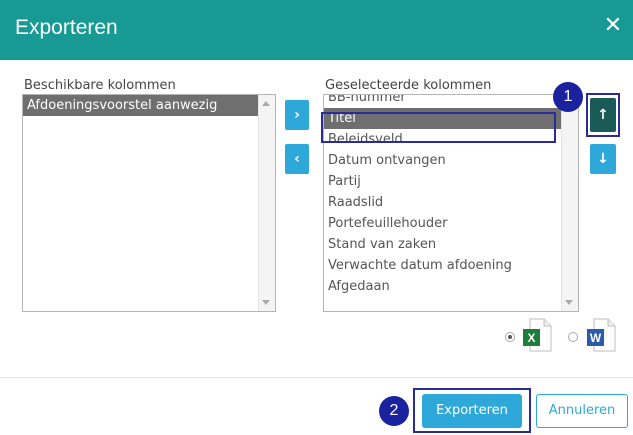  I want to click on selected-scrollbar, so click(569, 203).